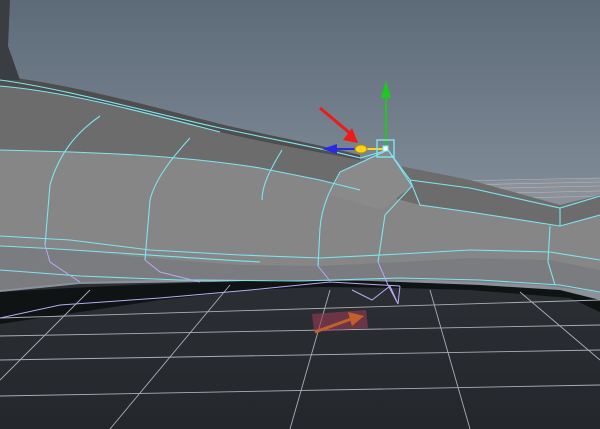  What do you see at coordinates (361, 149) in the screenshot?
I see `gizmo-x-handle` at bounding box center [361, 149].